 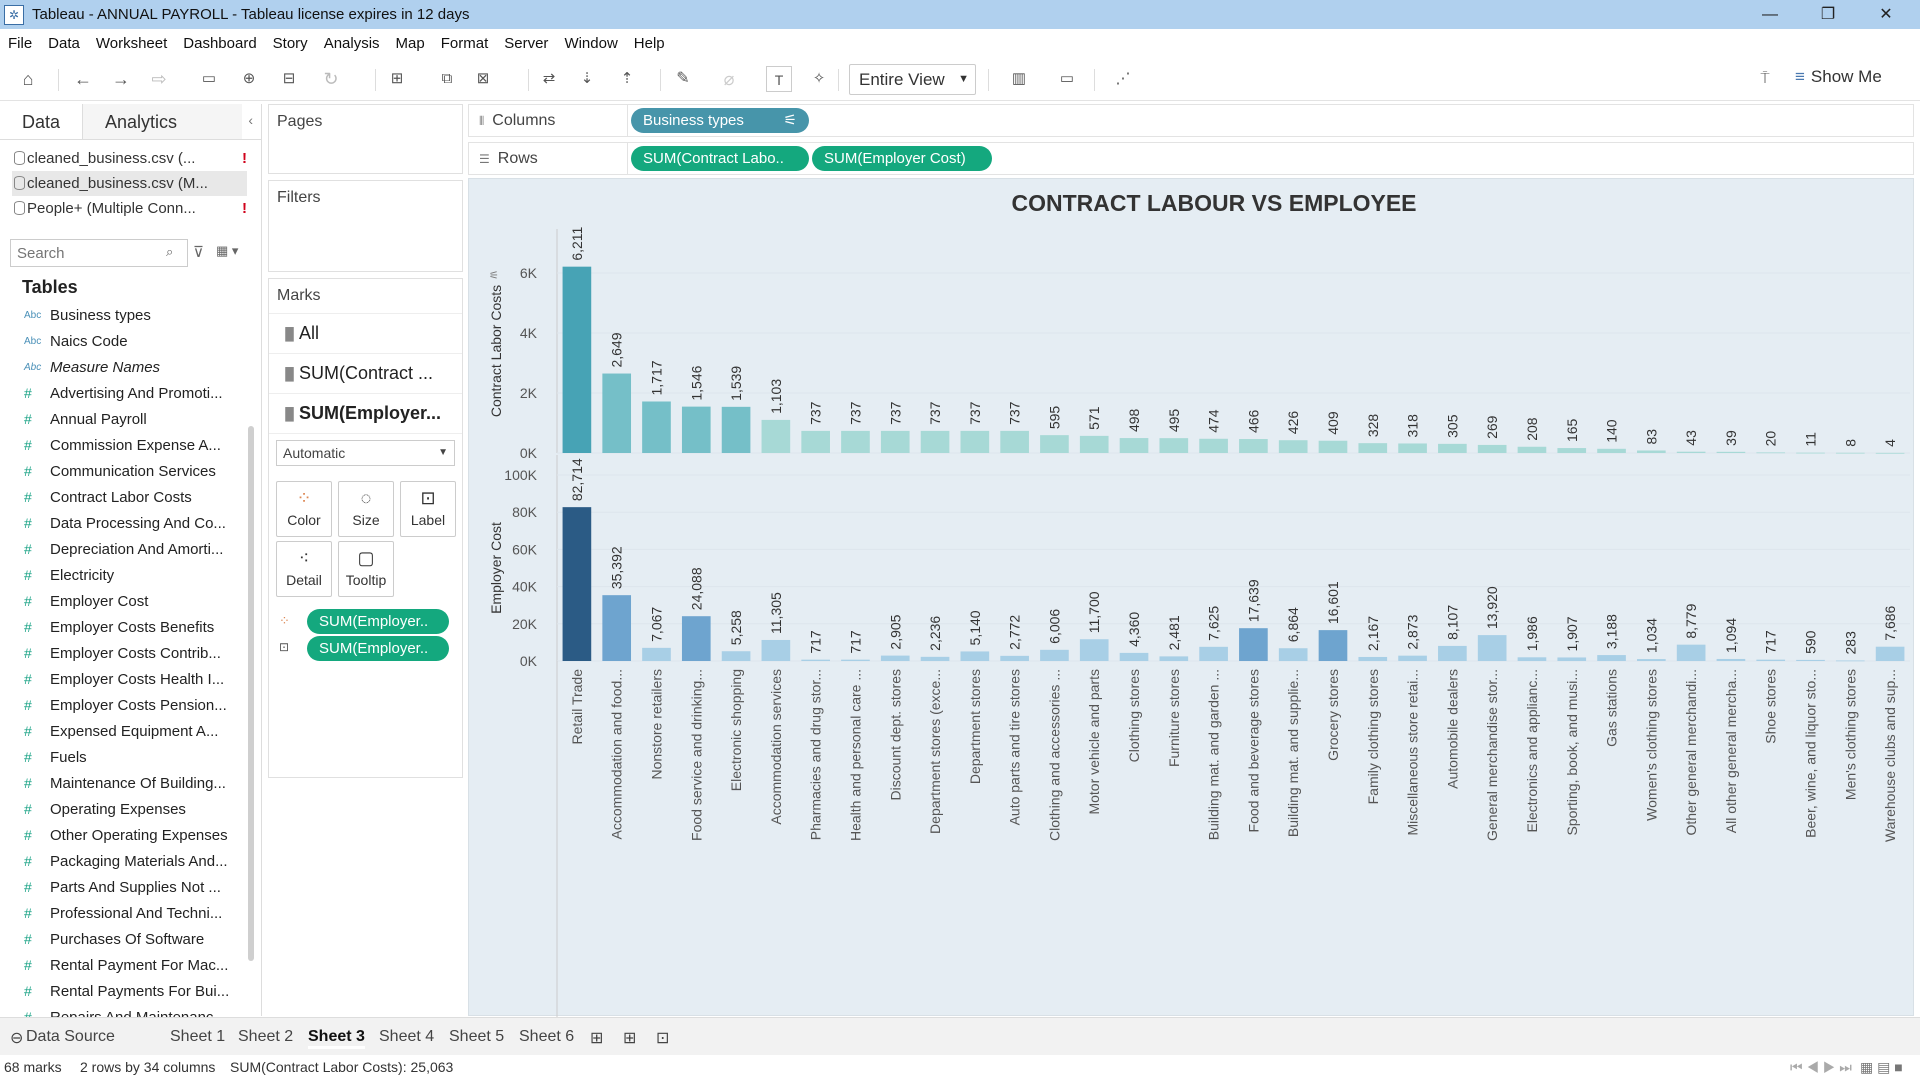 What do you see at coordinates (41, 121) in the screenshot?
I see `tab-data: Data` at bounding box center [41, 121].